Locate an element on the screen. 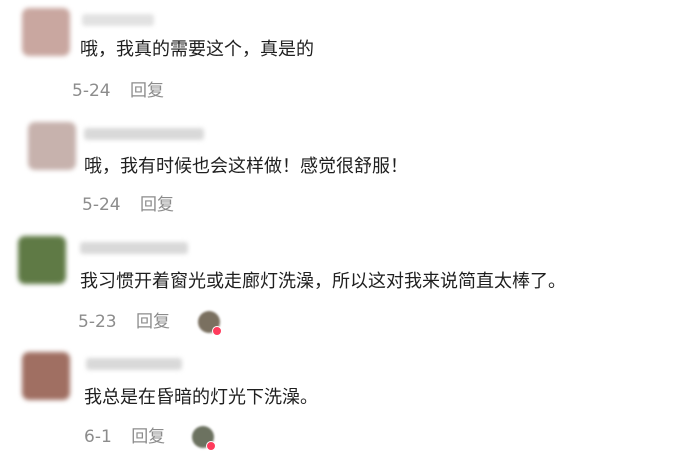  comment-date: 6-1 is located at coordinates (98, 437).